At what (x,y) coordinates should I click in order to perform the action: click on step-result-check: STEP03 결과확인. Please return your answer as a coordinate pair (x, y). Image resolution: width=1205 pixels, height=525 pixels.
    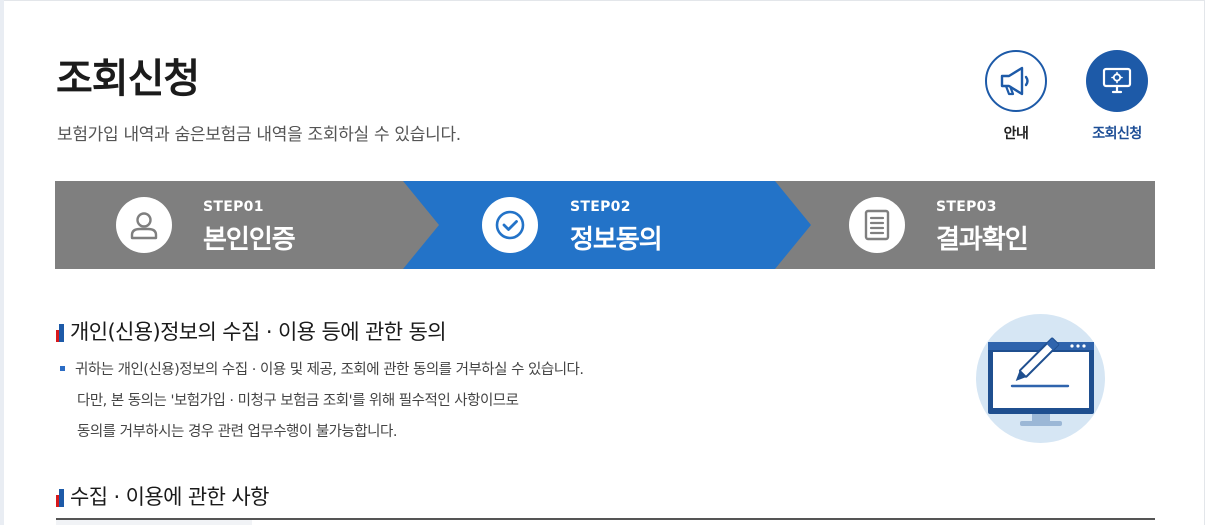
    Looking at the image, I should click on (980, 225).